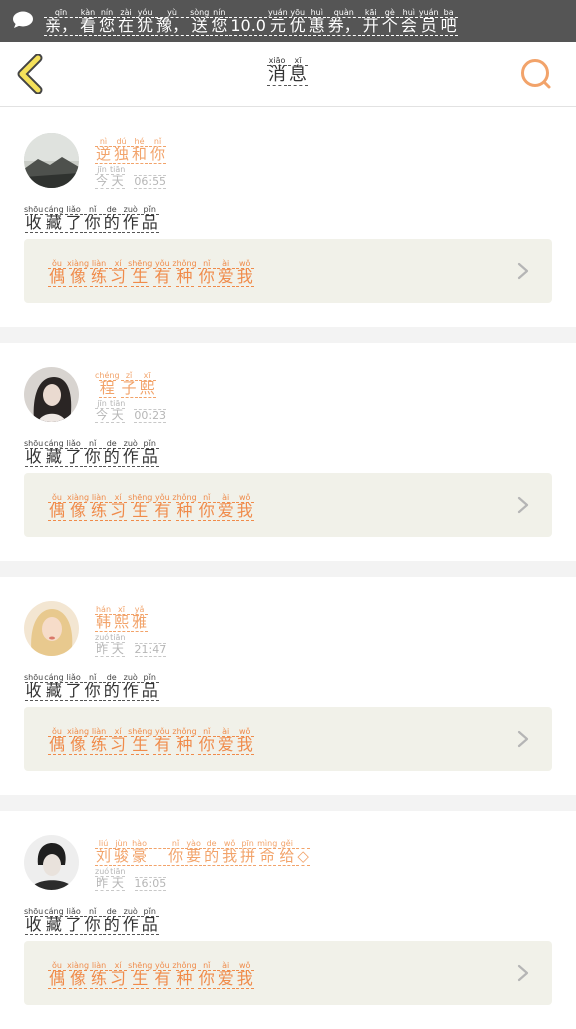 The image size is (576, 1029). Describe the element at coordinates (126, 384) in the screenshot. I see `username: chéng 程 zǐ 子 xī 熙` at that location.